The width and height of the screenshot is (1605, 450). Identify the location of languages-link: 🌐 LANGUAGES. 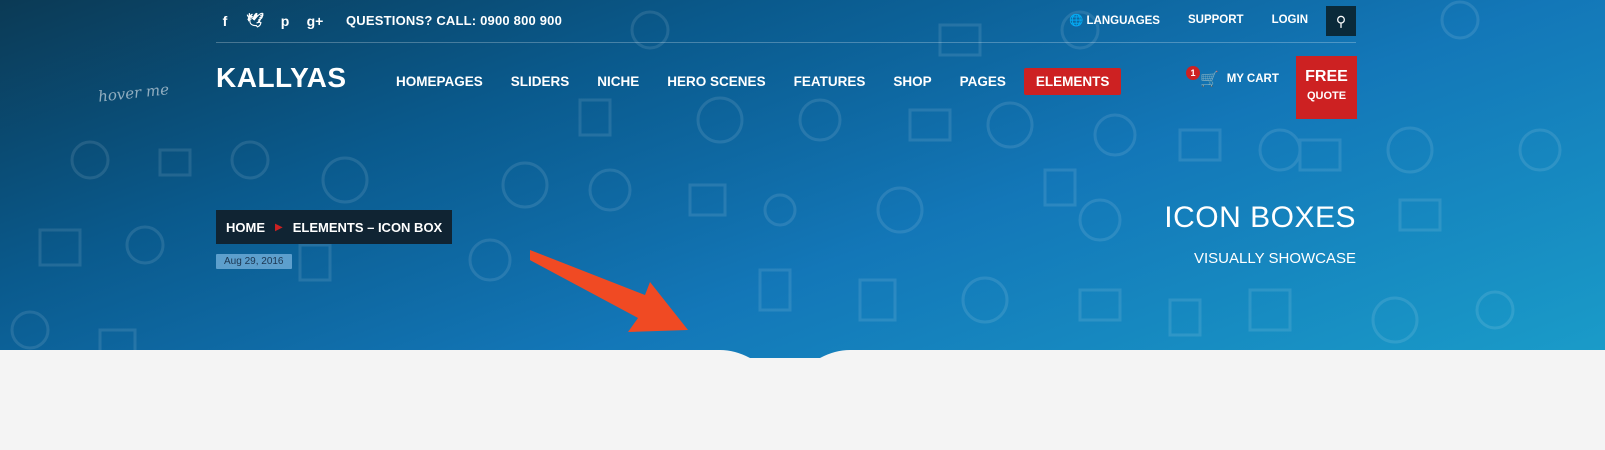
(1114, 20).